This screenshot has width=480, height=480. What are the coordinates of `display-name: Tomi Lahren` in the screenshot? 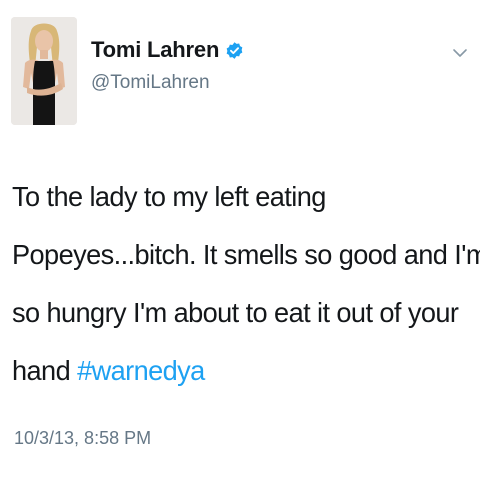 It's located at (155, 50).